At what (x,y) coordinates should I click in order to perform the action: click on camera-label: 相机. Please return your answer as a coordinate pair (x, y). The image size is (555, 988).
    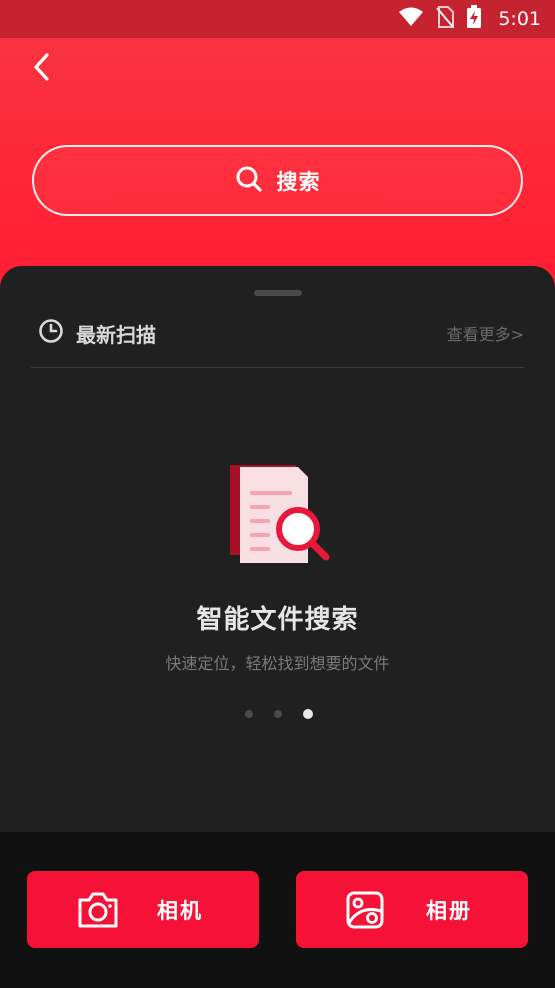
    Looking at the image, I should click on (180, 911).